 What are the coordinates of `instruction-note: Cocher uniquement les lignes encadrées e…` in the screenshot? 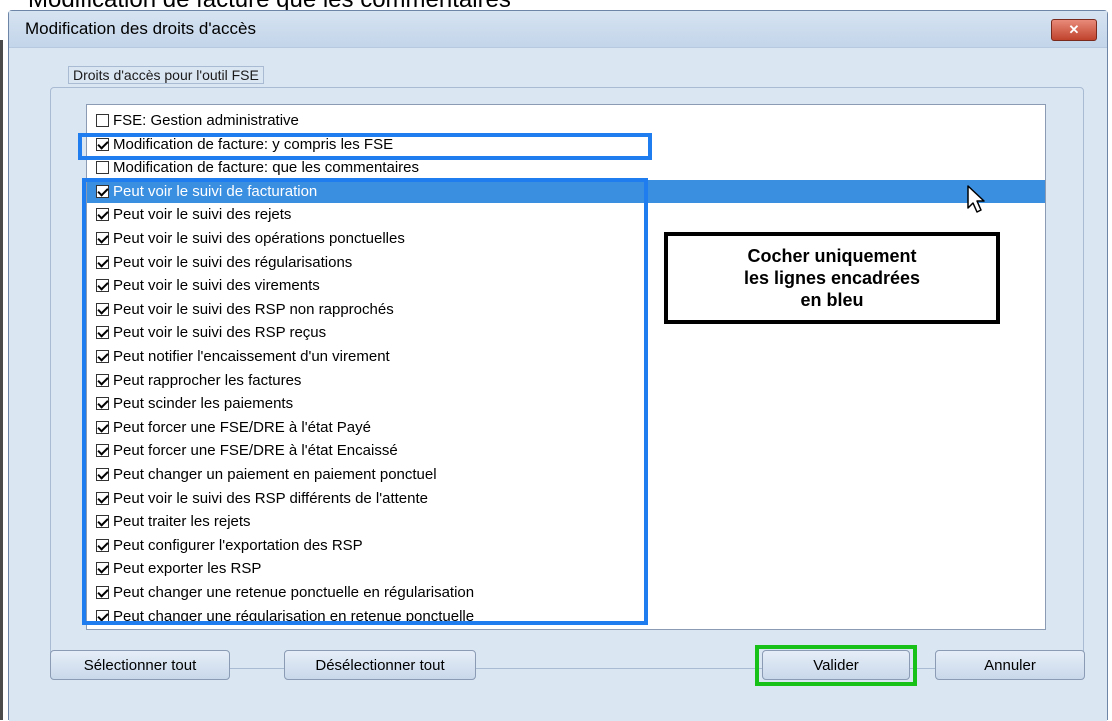 It's located at (832, 278).